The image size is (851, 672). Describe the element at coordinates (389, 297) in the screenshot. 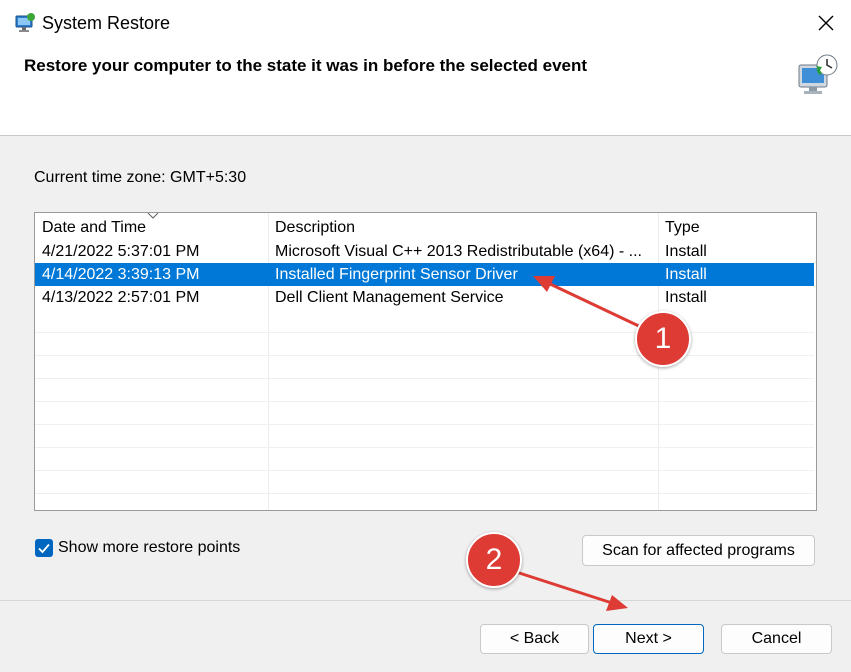

I see `row-description: Dell Client Management Service` at that location.